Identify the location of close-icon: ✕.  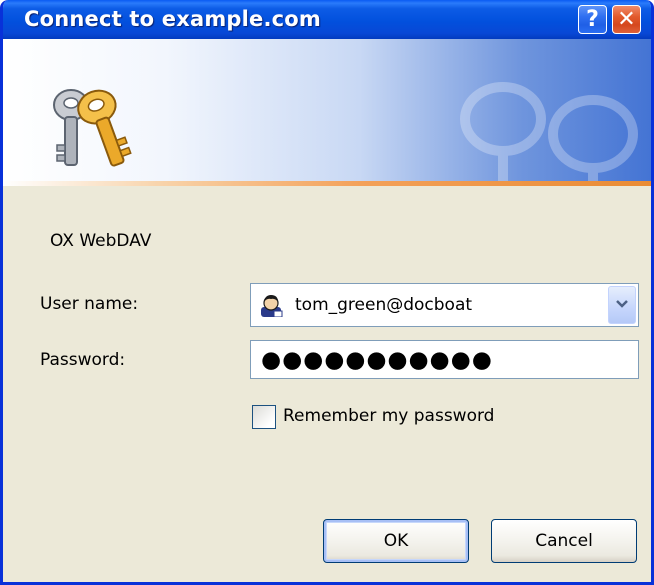
(626, 19).